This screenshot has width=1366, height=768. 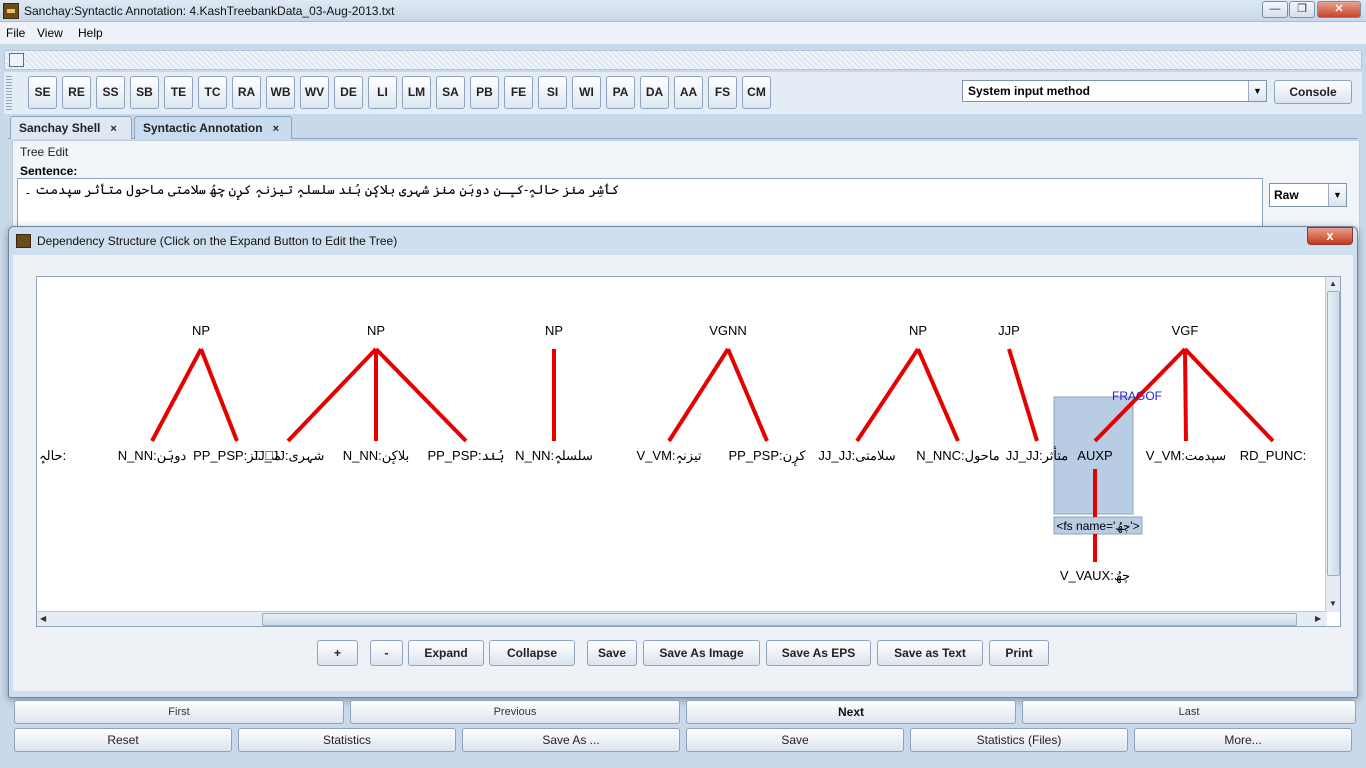 I want to click on tab-label: Sanchay Shell, so click(x=60, y=128).